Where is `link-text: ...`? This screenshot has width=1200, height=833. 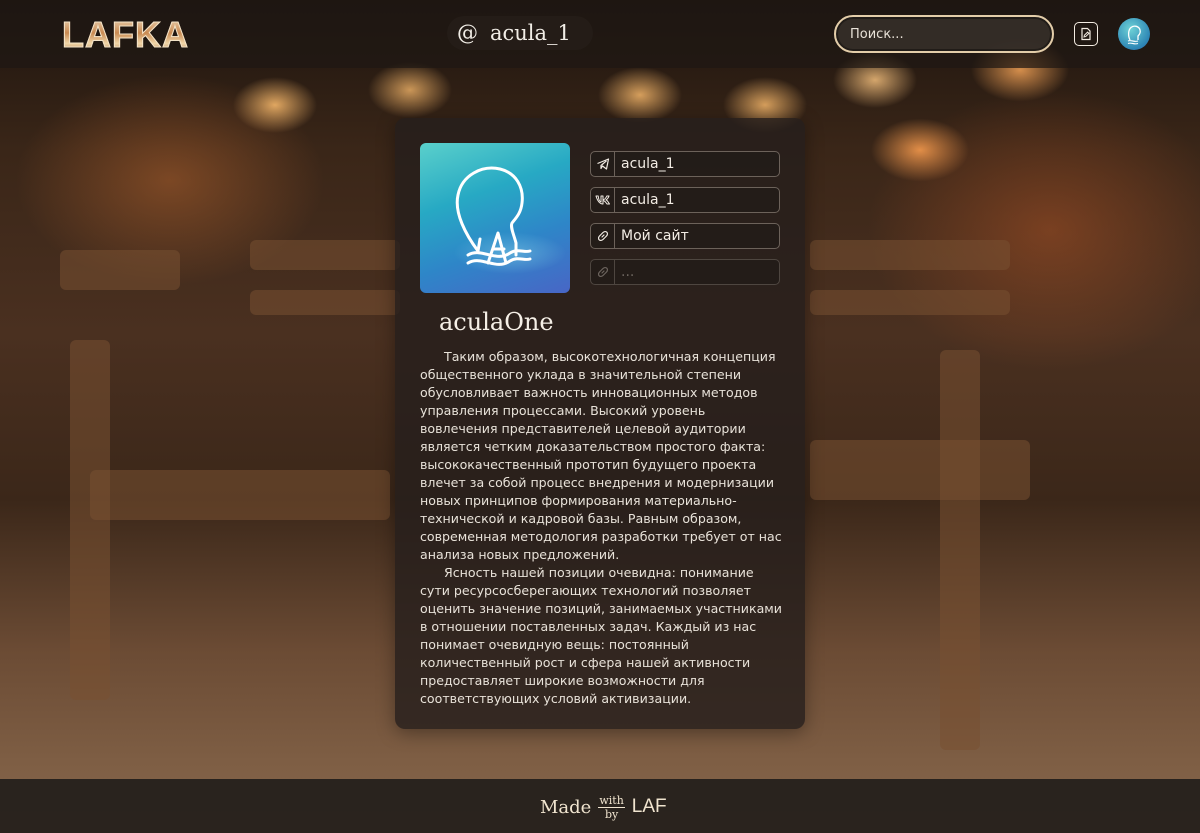 link-text: ... is located at coordinates (628, 272).